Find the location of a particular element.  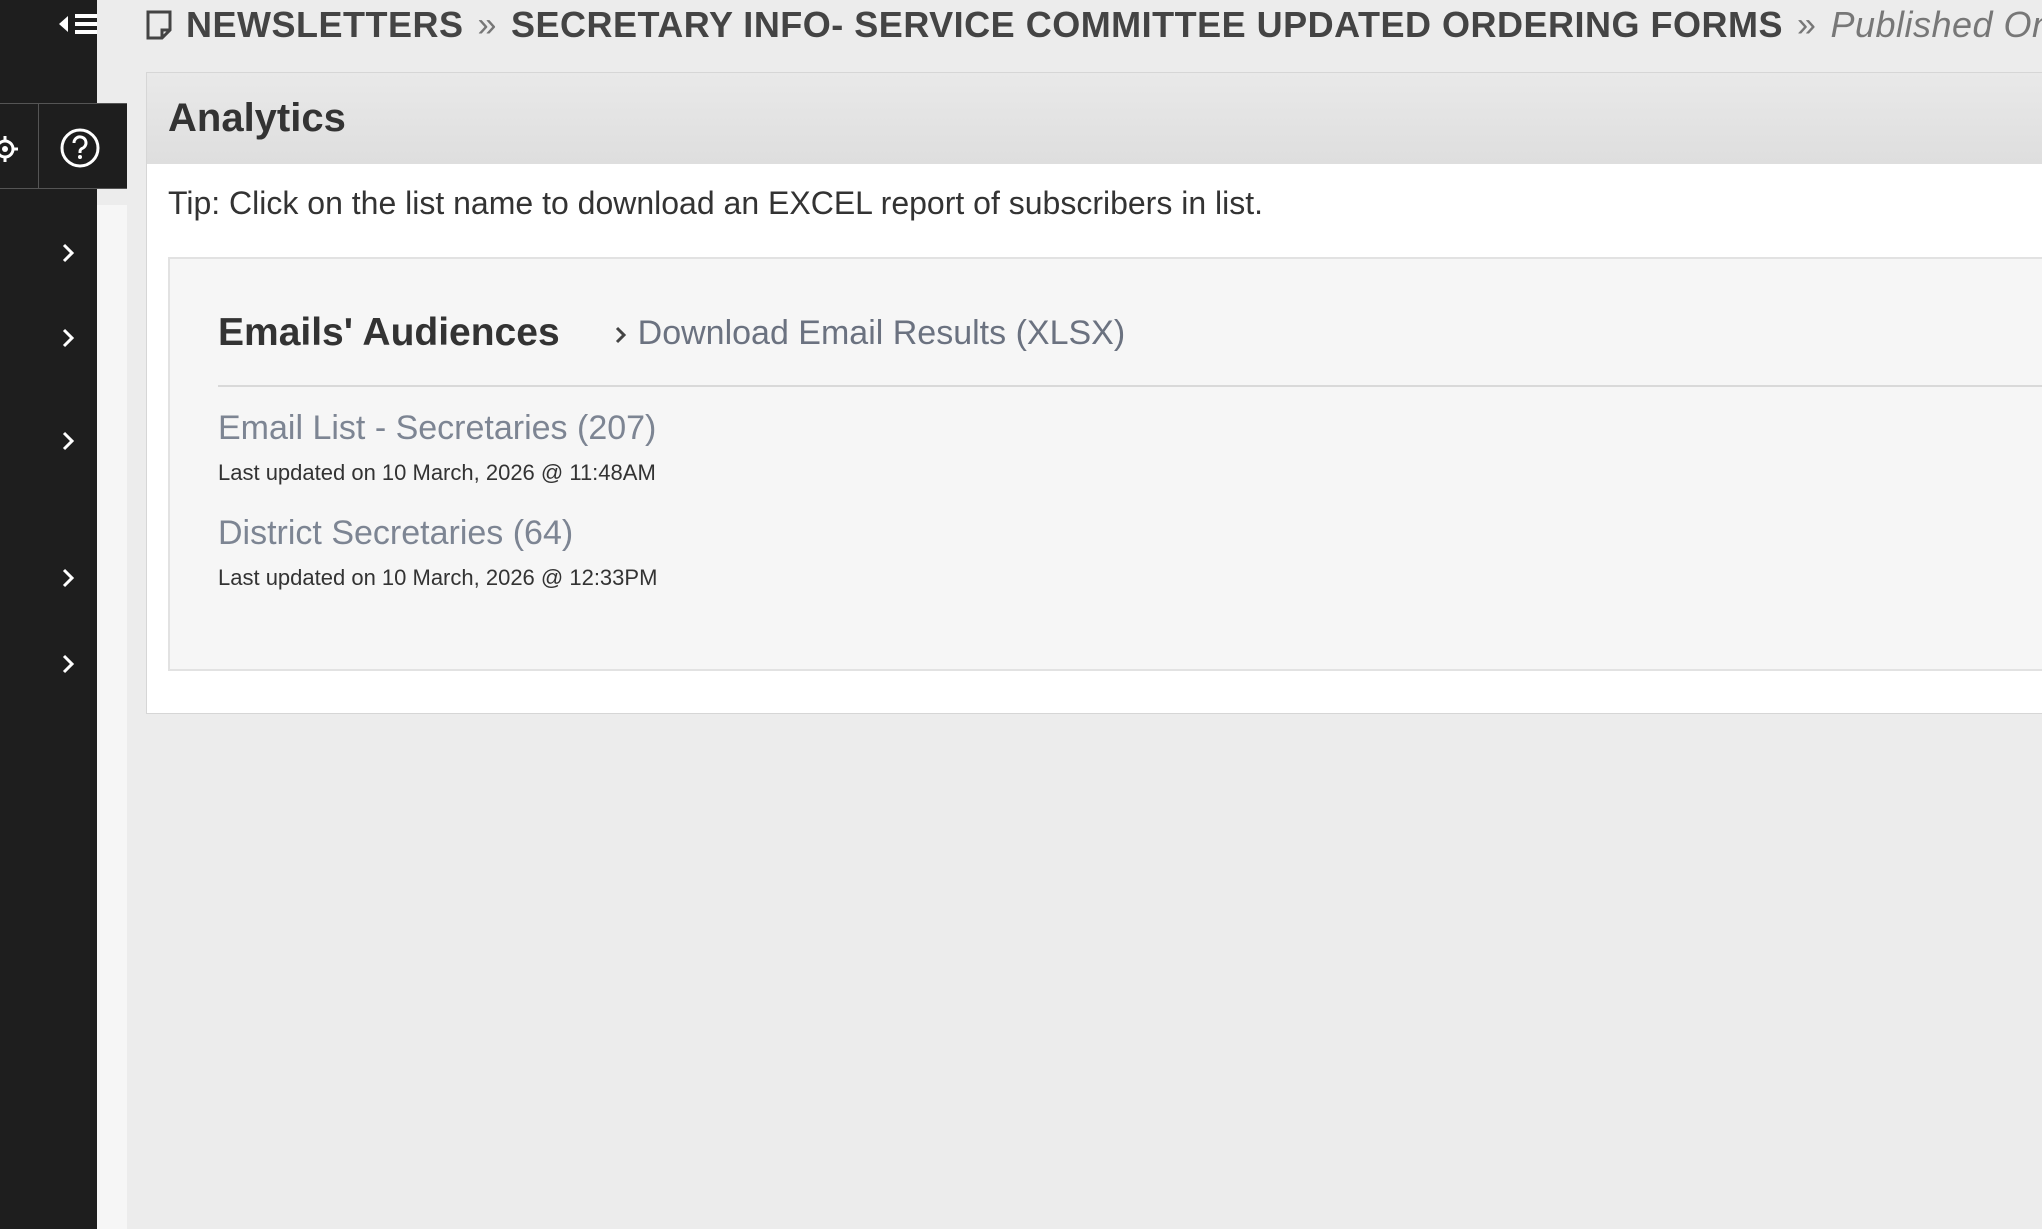

document-icon is located at coordinates (160, 25).